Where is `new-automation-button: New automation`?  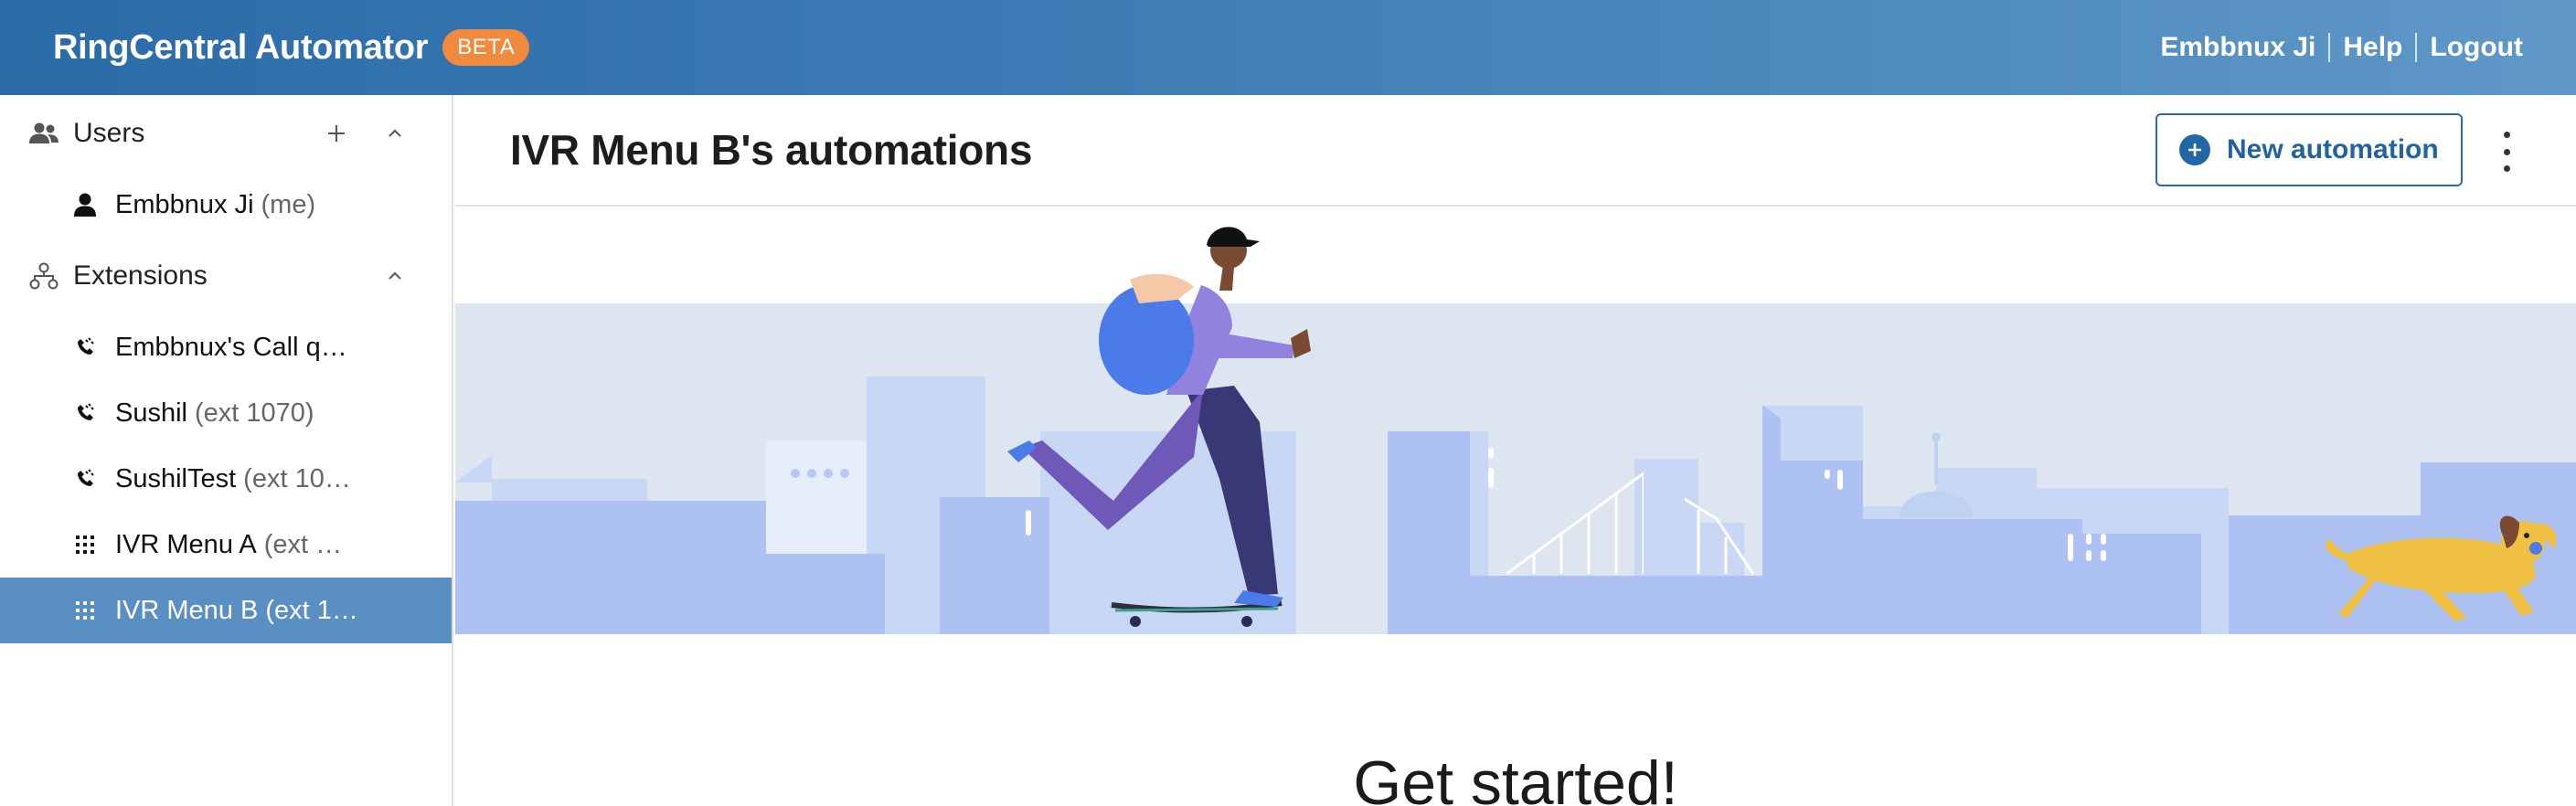 new-automation-button: New automation is located at coordinates (2309, 149).